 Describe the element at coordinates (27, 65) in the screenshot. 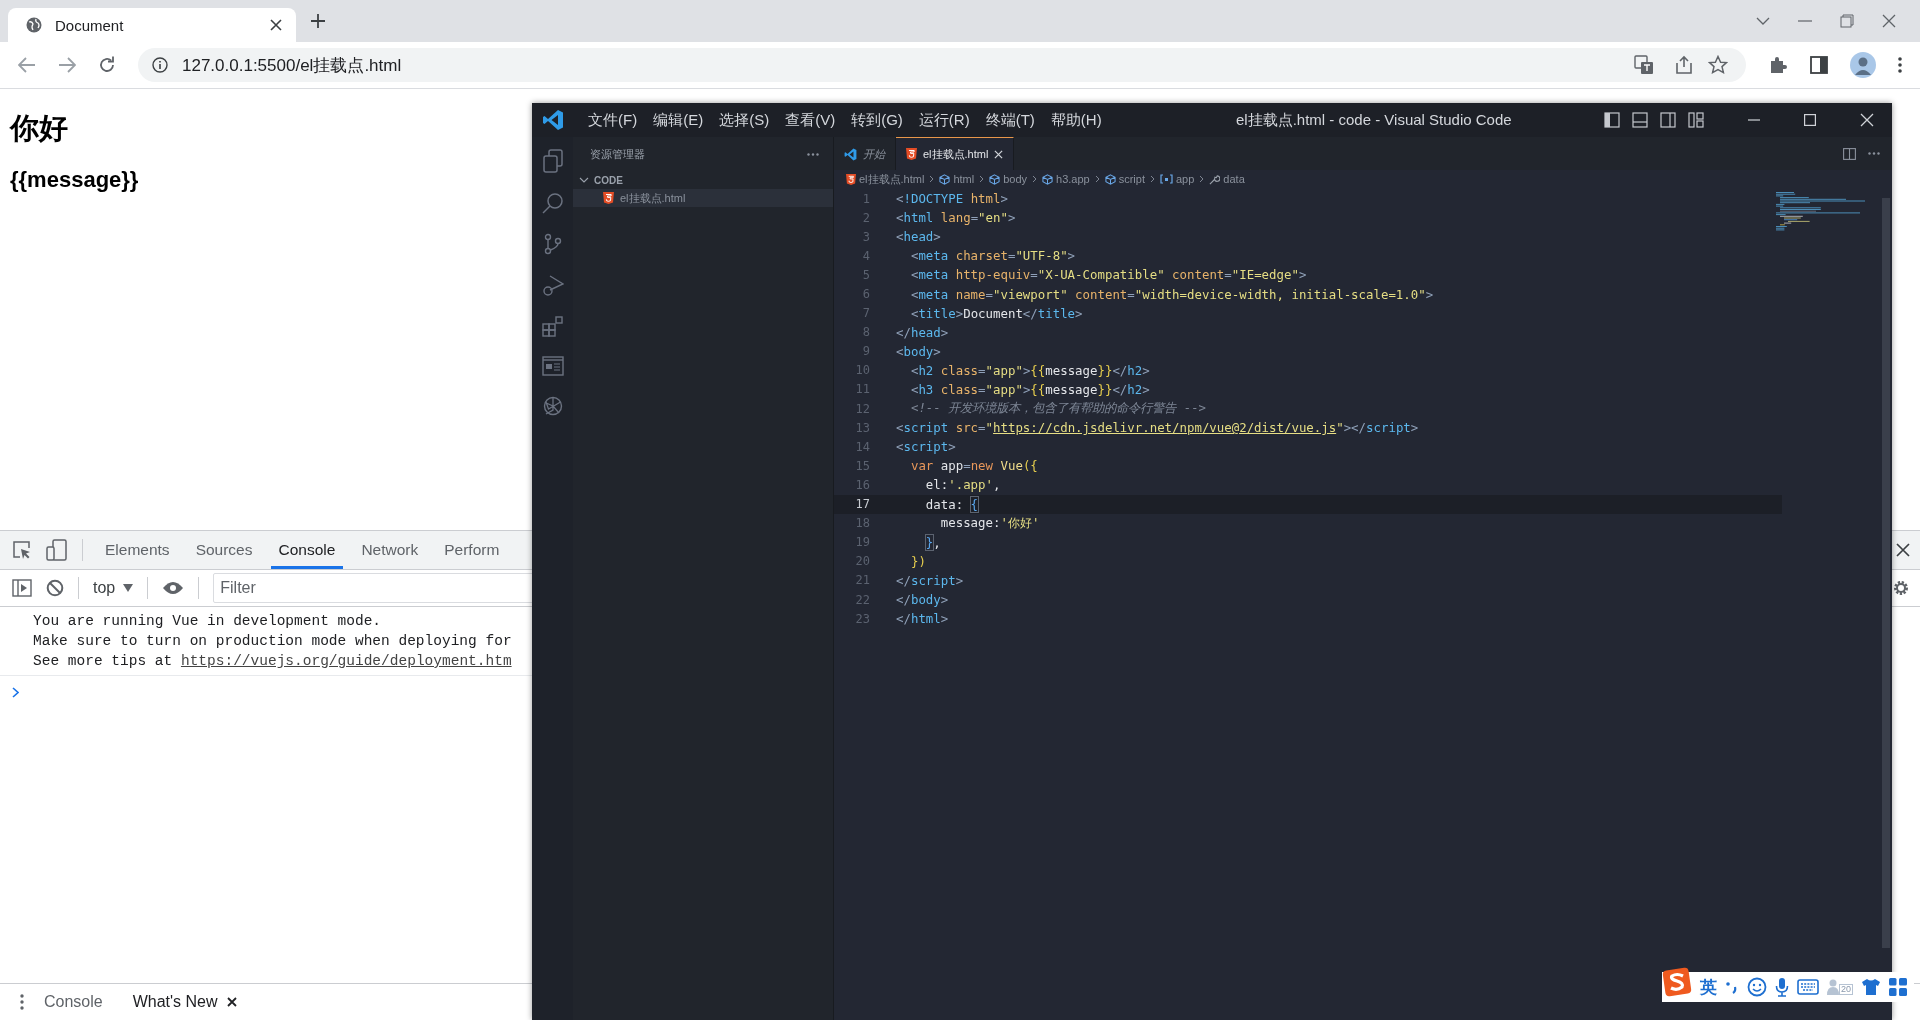

I see `back-icon` at that location.